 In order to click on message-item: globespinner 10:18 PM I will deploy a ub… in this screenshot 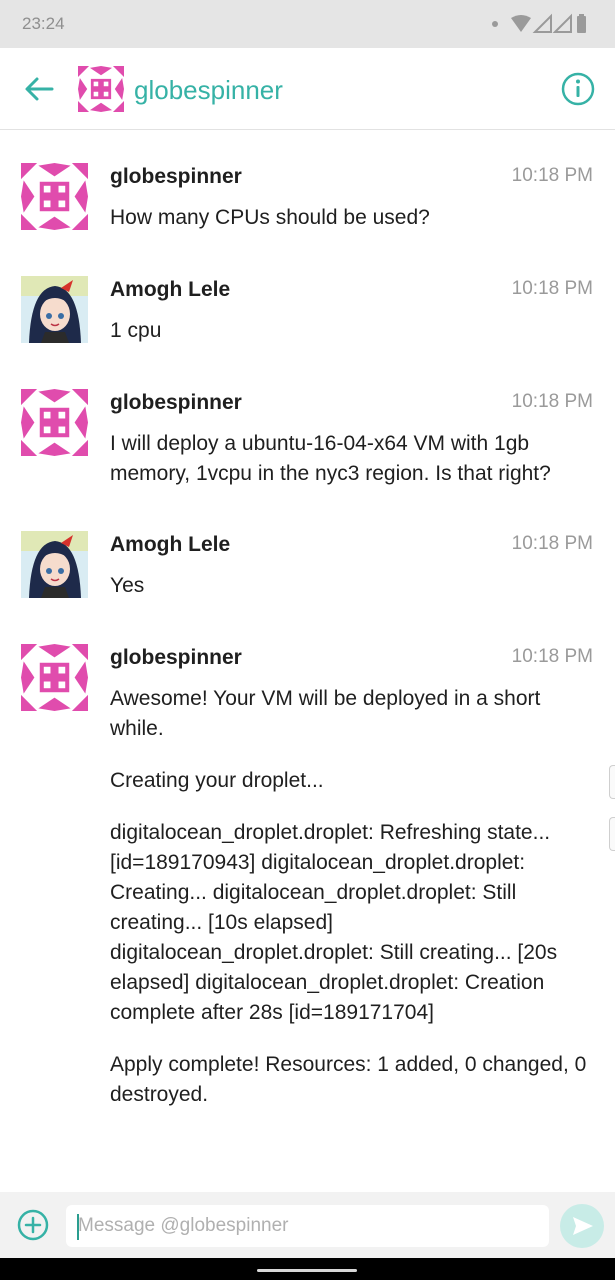, I will do `click(307, 444)`.